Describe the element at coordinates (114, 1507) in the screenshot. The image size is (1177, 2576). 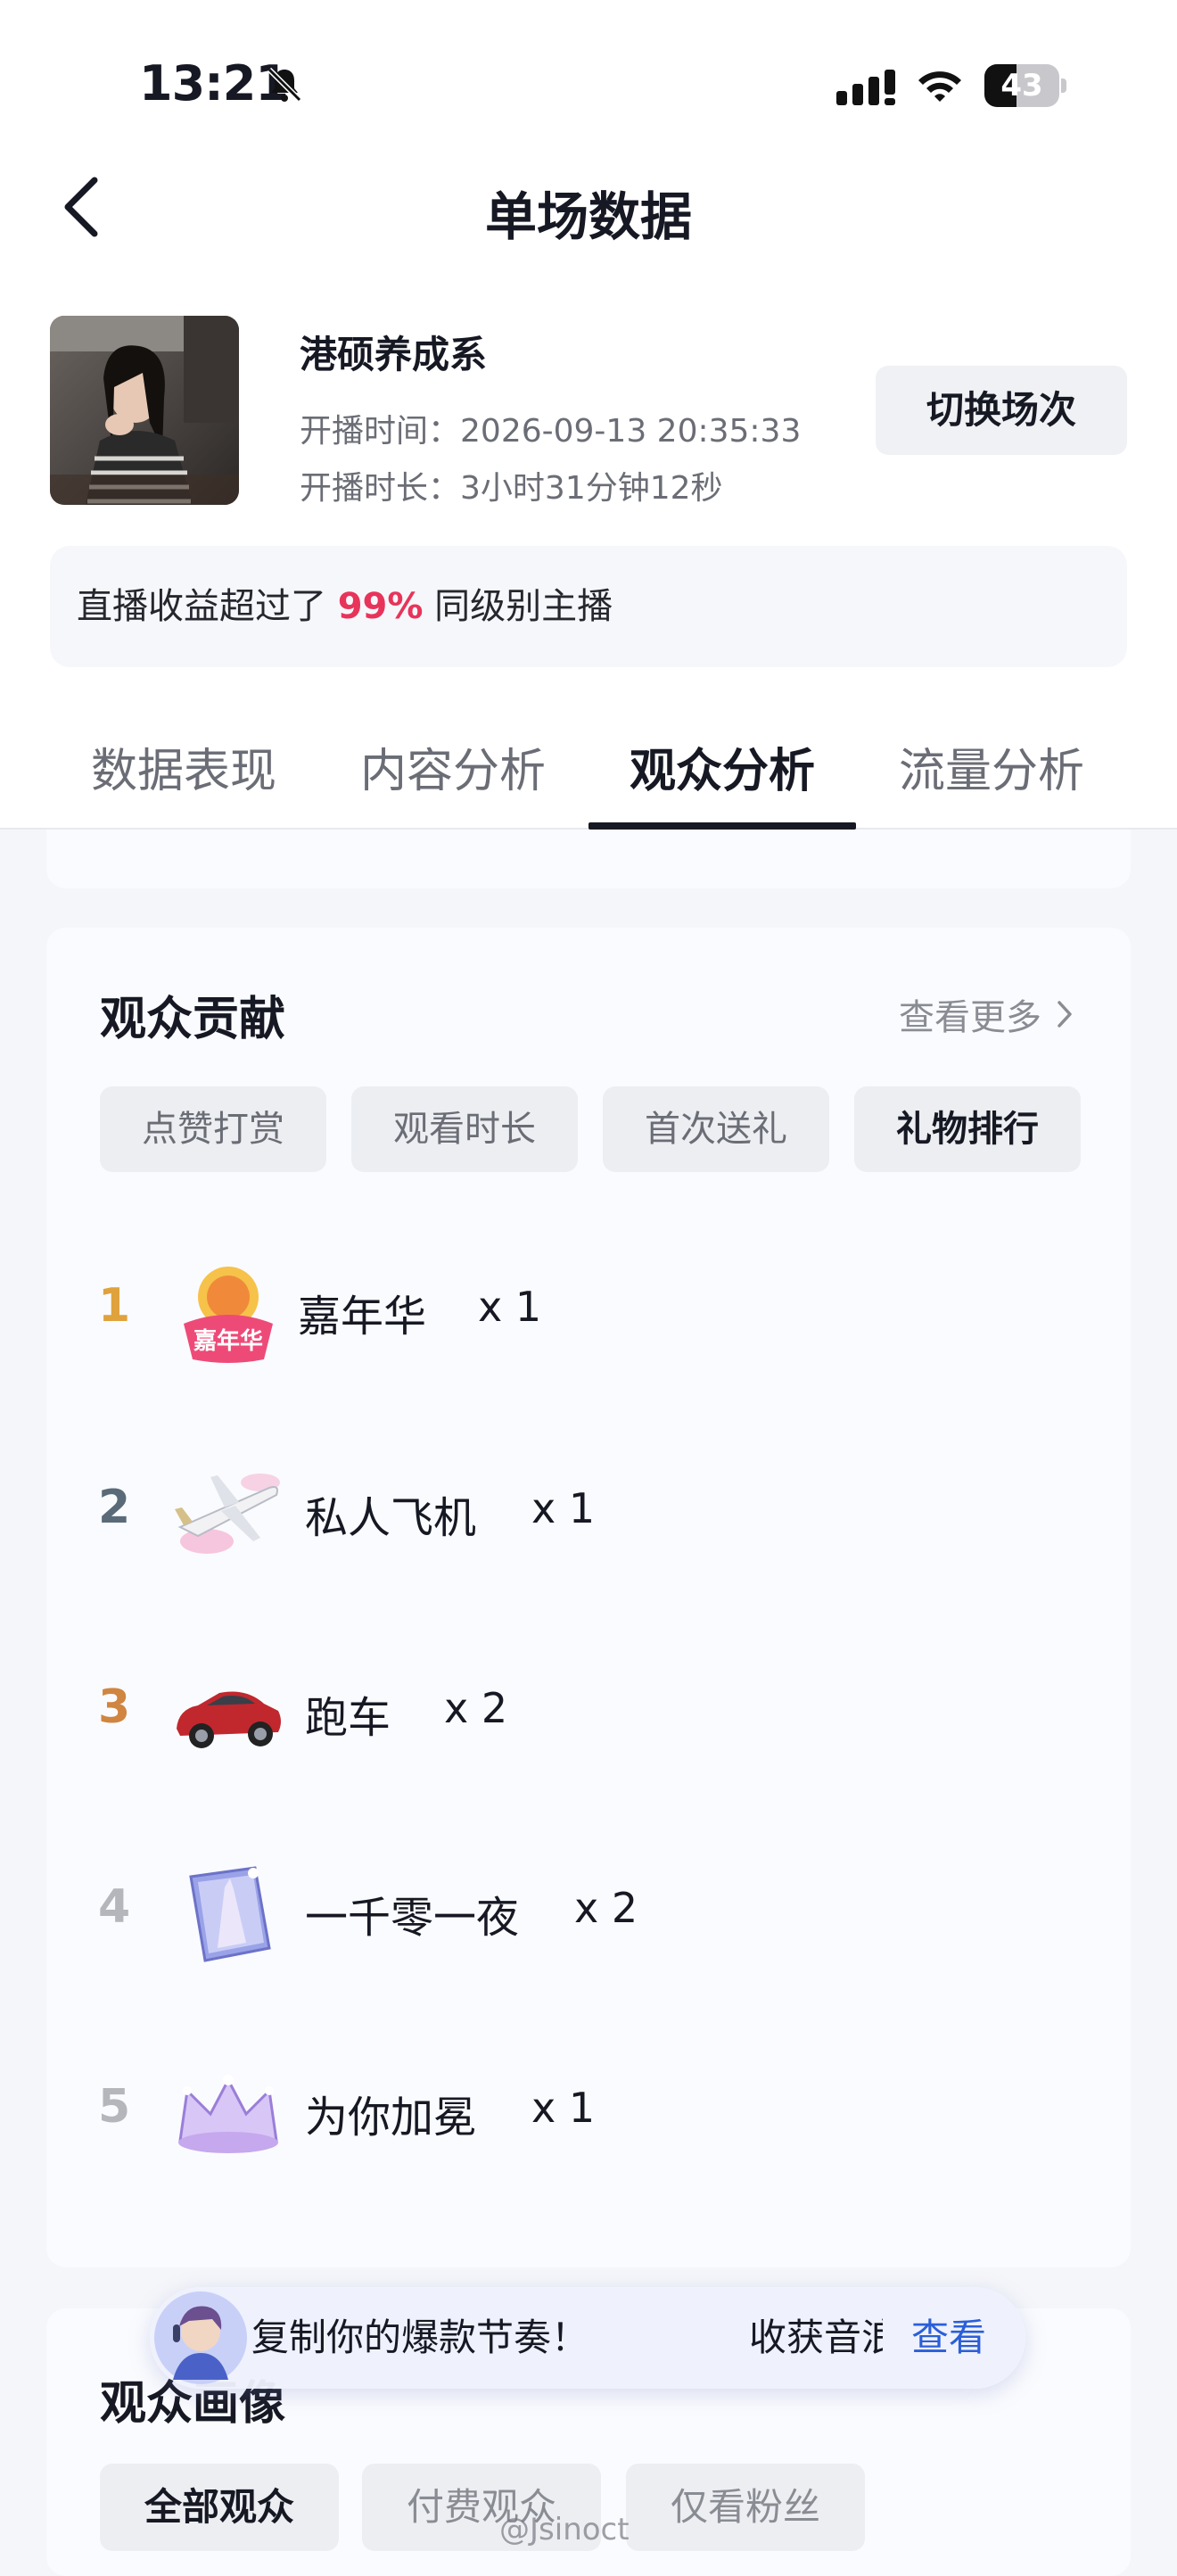
I see `gift-rank: 2` at that location.